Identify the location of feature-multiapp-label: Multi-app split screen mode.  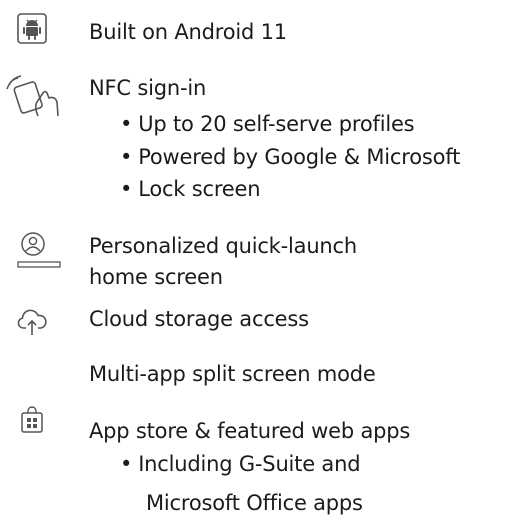
(232, 374).